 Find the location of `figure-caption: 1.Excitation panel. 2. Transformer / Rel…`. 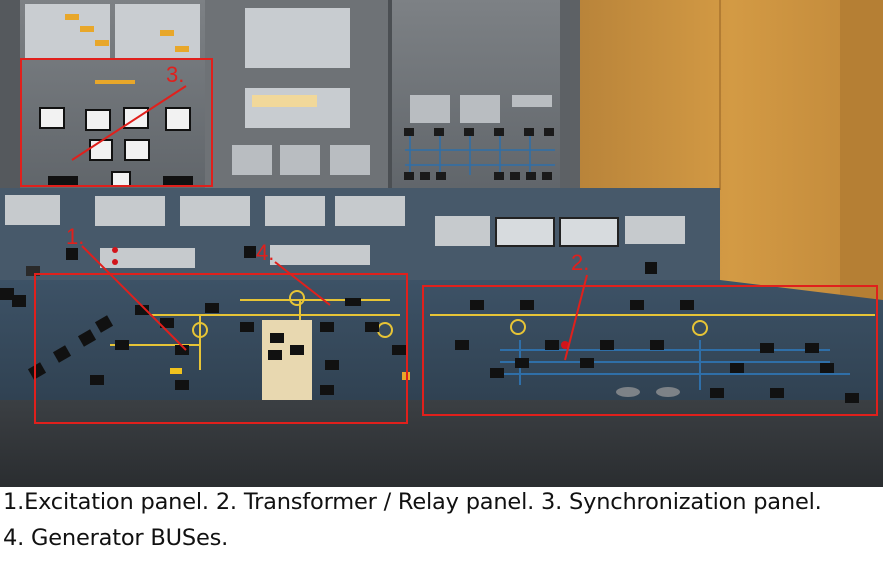

figure-caption: 1.Excitation panel. 2. Transformer / Rel… is located at coordinates (441, 525).